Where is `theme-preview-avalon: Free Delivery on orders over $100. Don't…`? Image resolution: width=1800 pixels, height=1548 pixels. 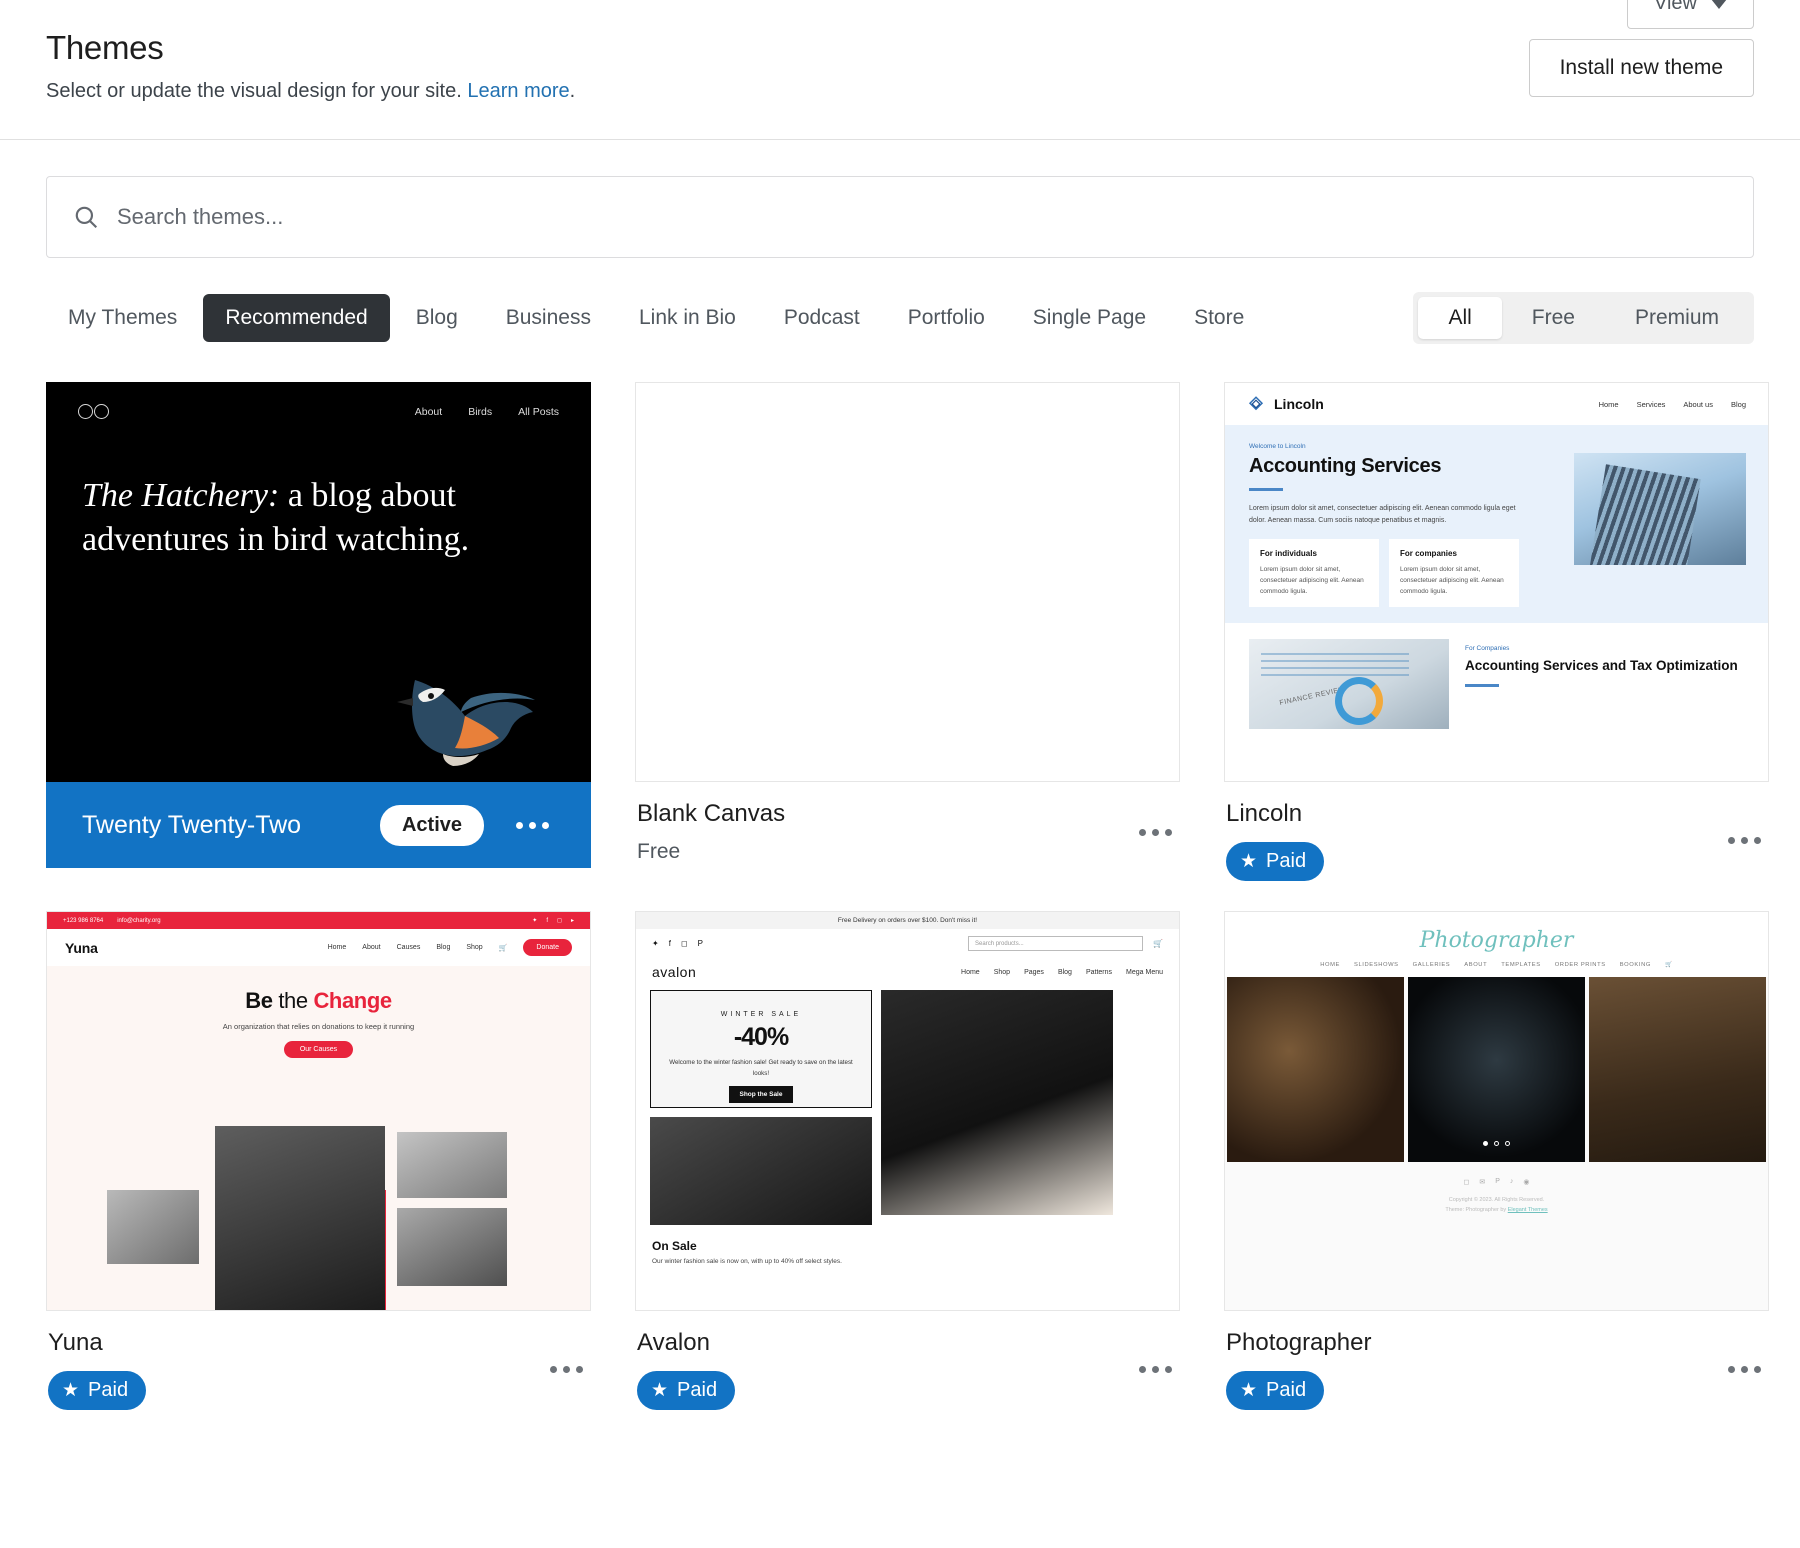
theme-preview-avalon: Free Delivery on orders over $100. Don't… is located at coordinates (907, 1111).